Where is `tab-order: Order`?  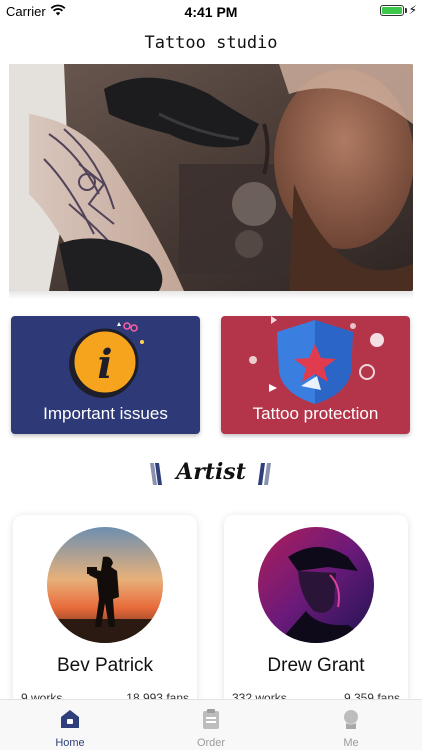
tab-order: Order is located at coordinates (211, 725).